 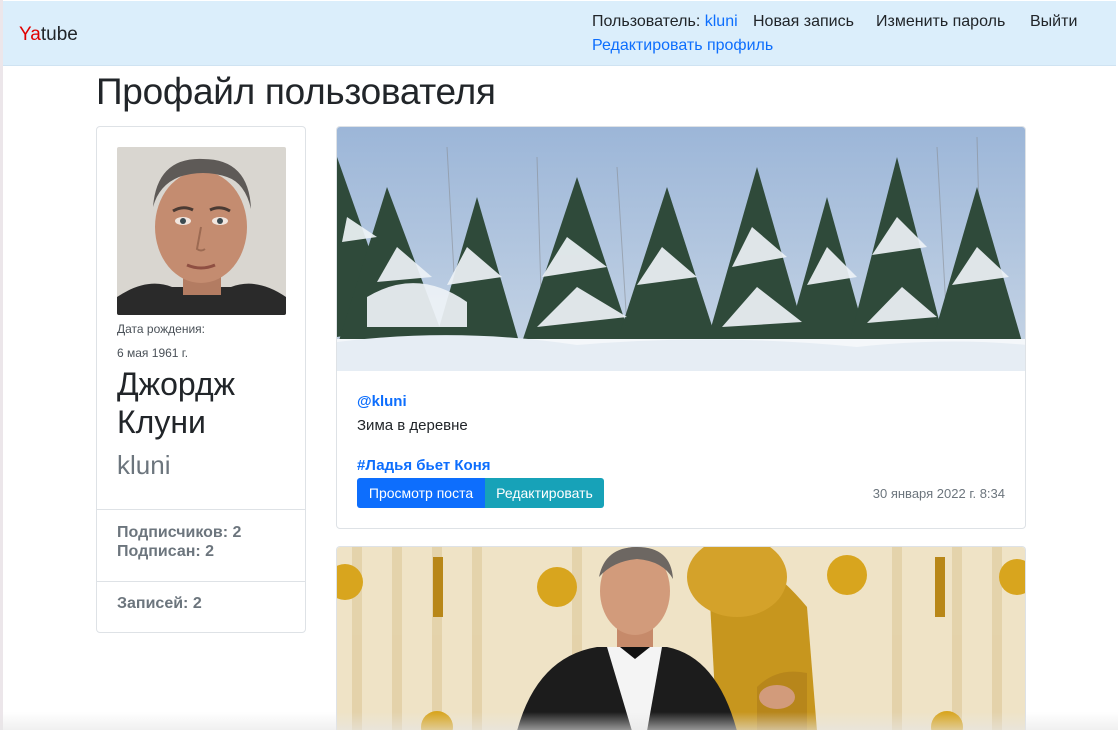 What do you see at coordinates (1, 365) in the screenshot?
I see `window-left-edge` at bounding box center [1, 365].